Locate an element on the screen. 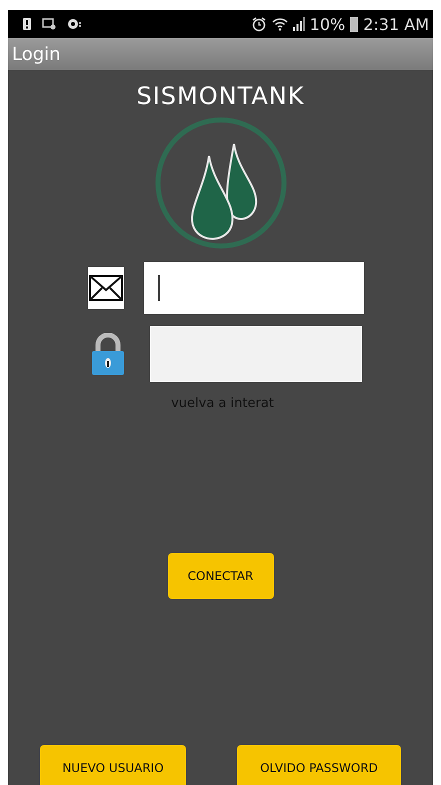 This screenshot has width=441, height=785. envelope-icon is located at coordinates (106, 288).